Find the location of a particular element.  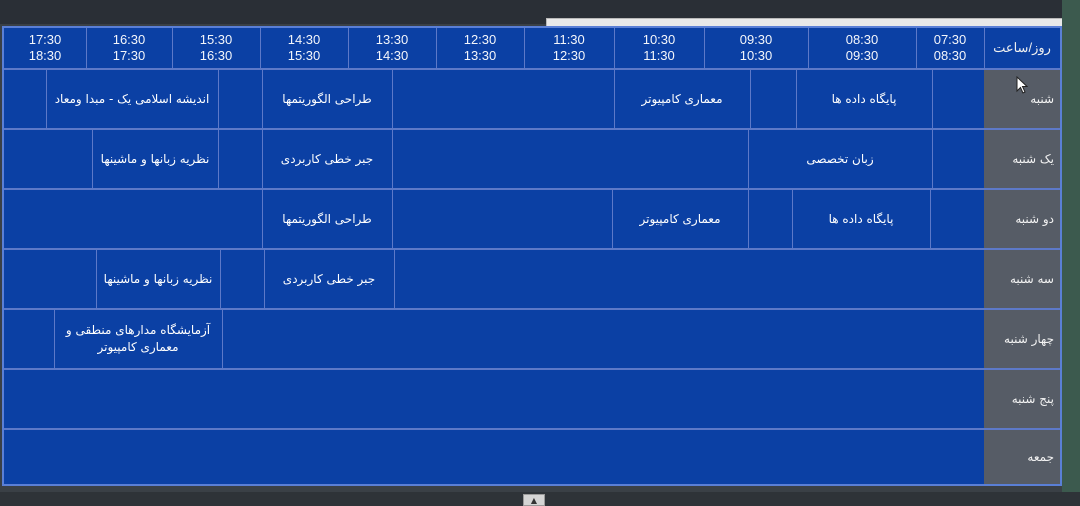

course-cell: زبان تخصصی is located at coordinates (840, 159).